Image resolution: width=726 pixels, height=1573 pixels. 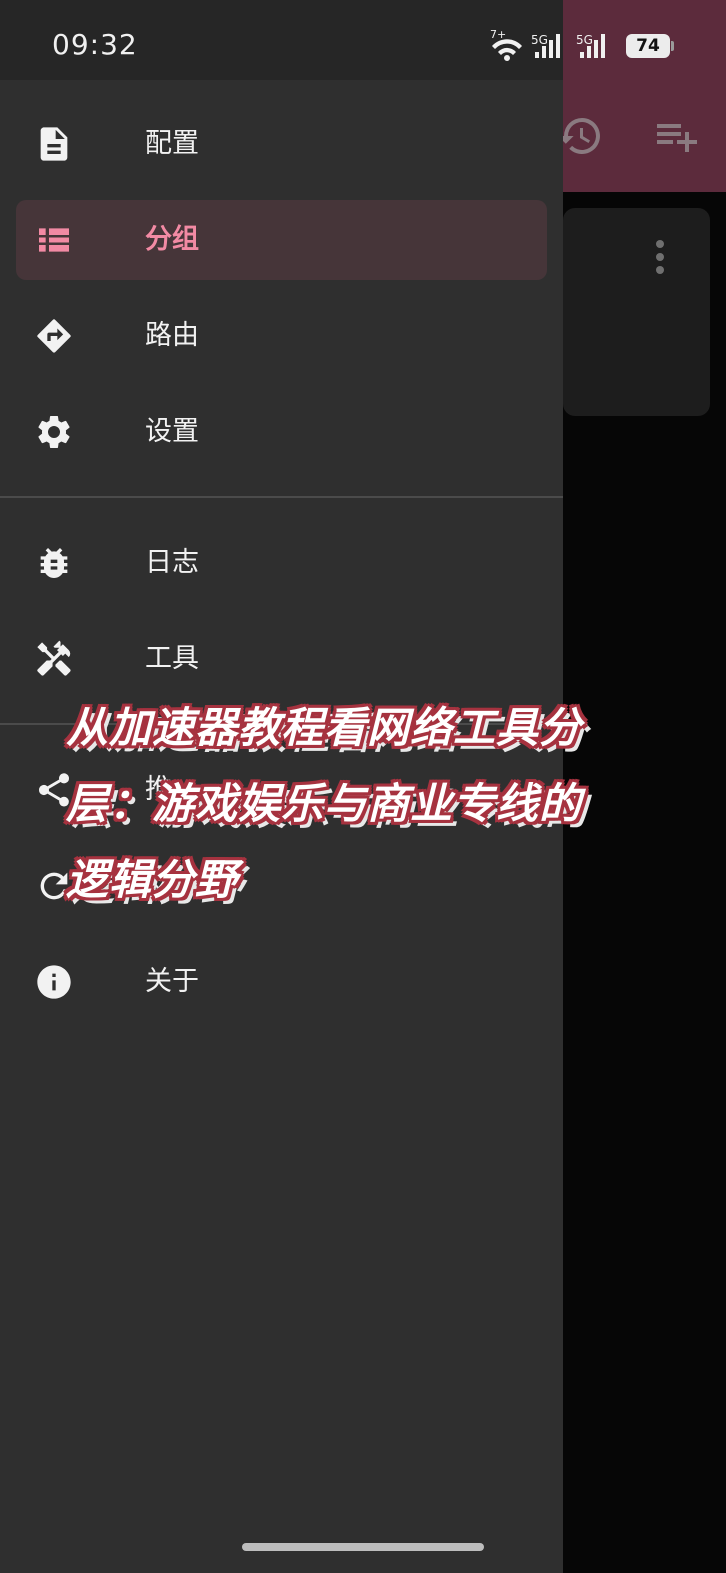 I want to click on directions-icon, so click(x=54, y=336).